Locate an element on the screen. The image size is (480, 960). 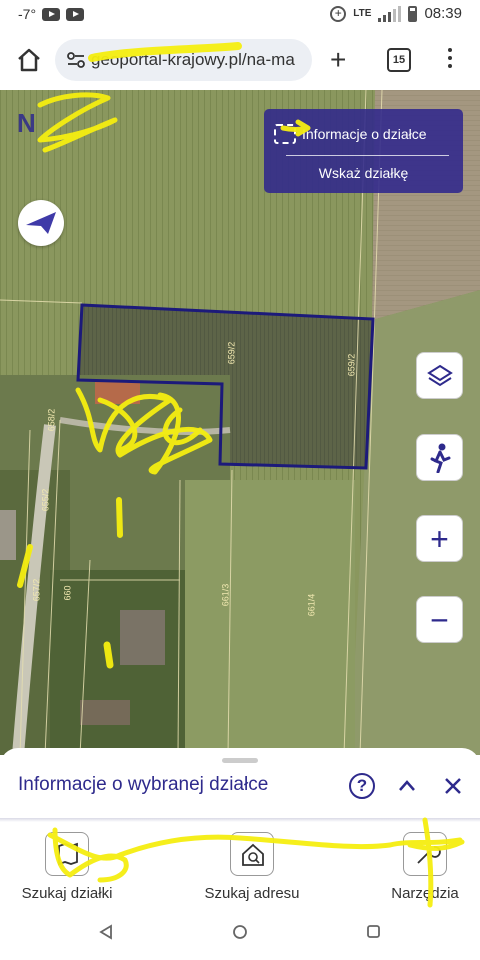
panel-divider is located at coordinates (367, 155).